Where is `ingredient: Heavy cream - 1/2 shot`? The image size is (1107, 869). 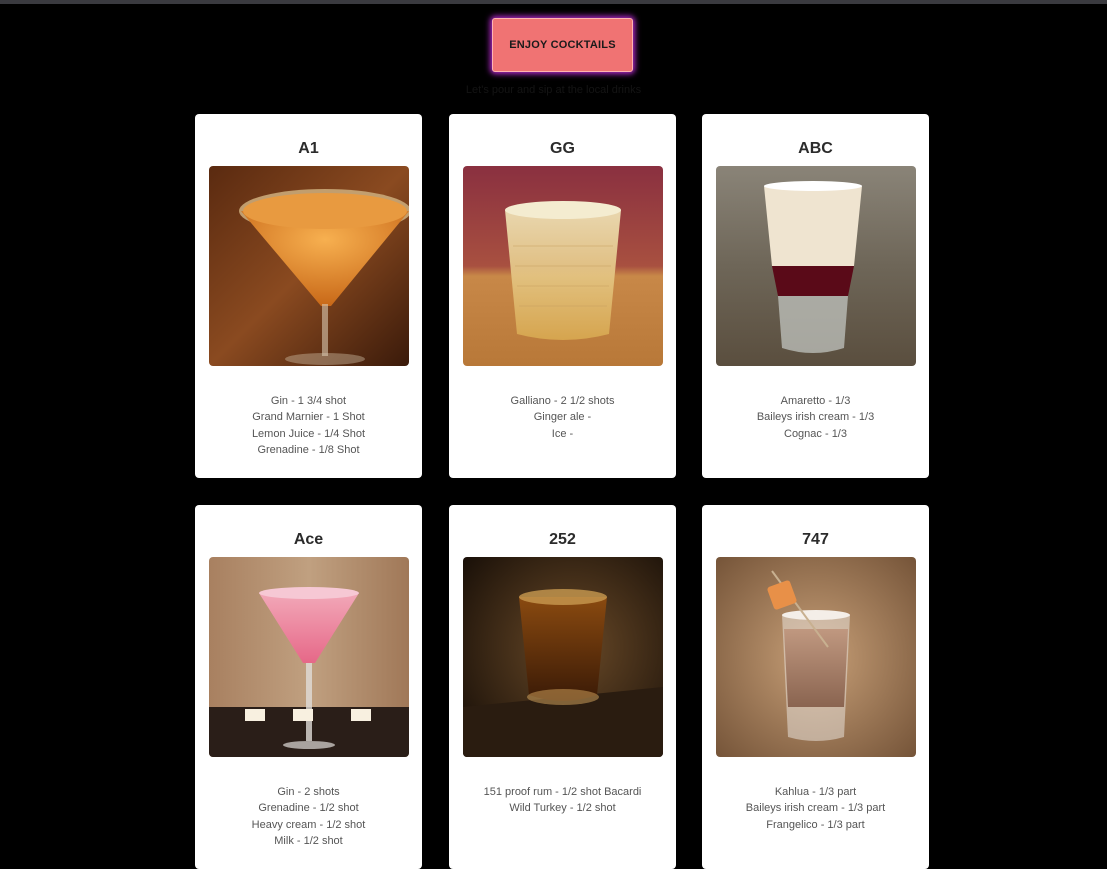 ingredient: Heavy cream - 1/2 shot is located at coordinates (308, 824).